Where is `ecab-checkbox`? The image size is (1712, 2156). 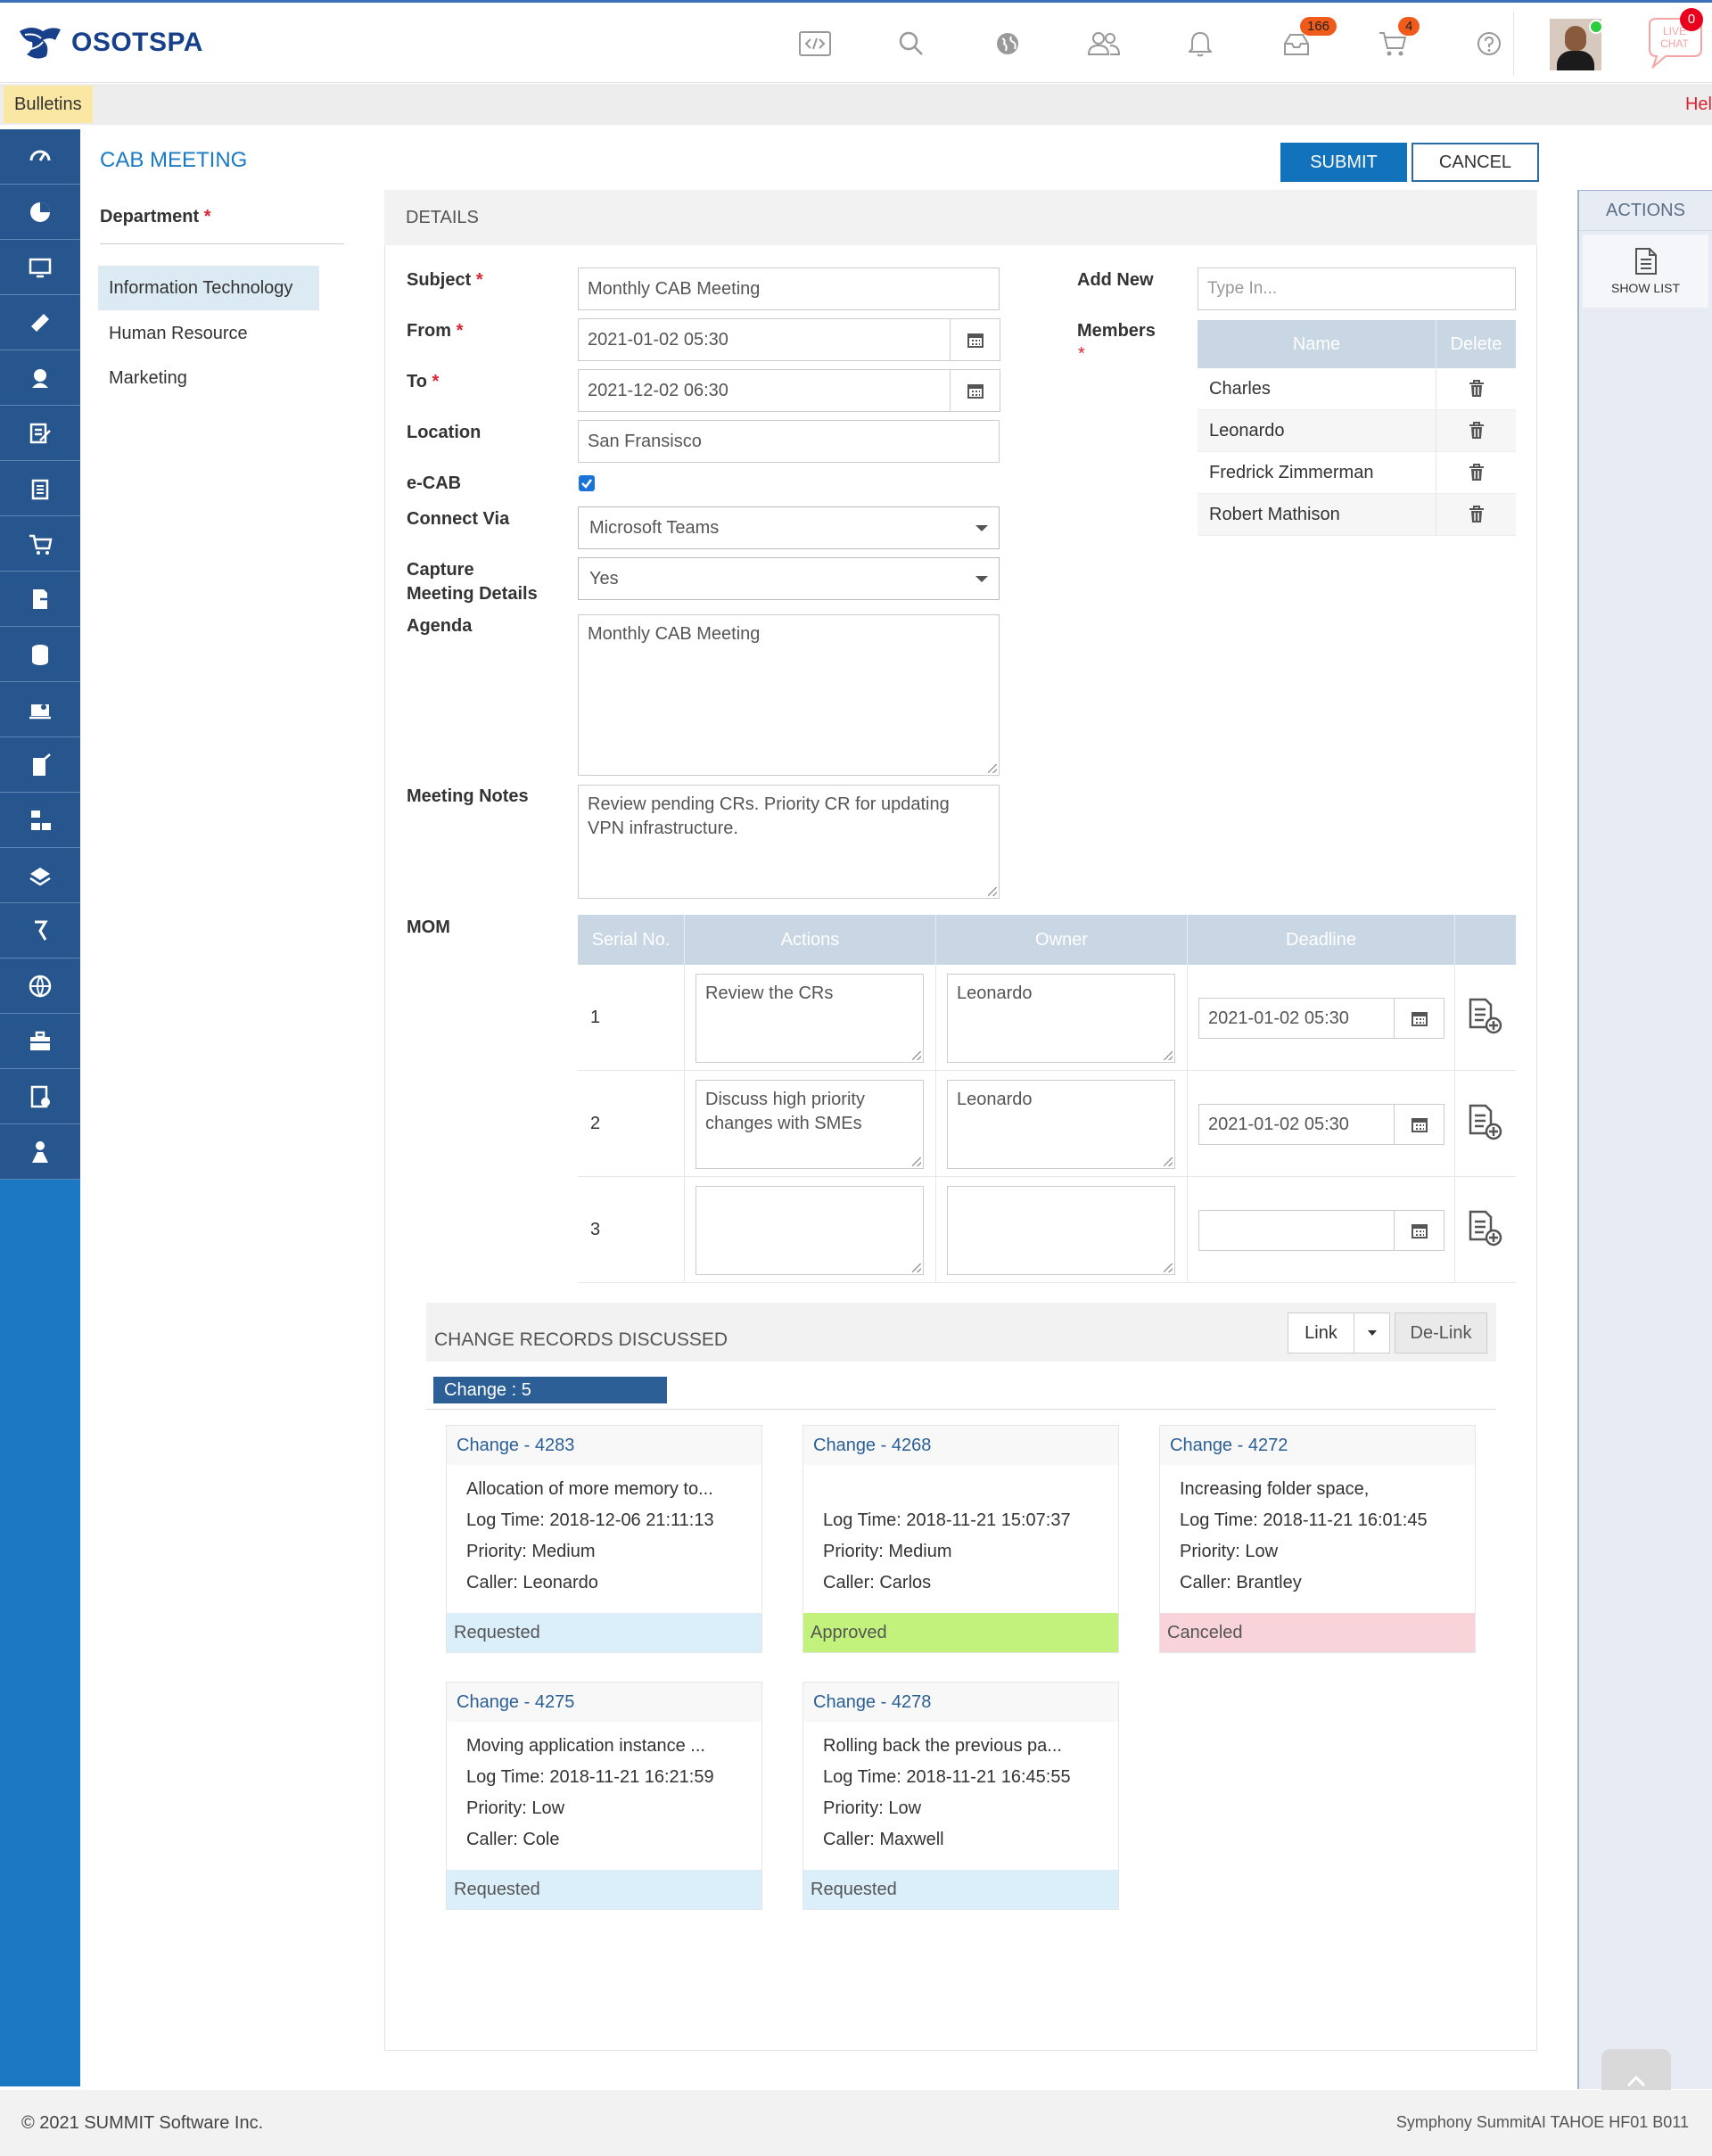
ecab-checkbox is located at coordinates (587, 483).